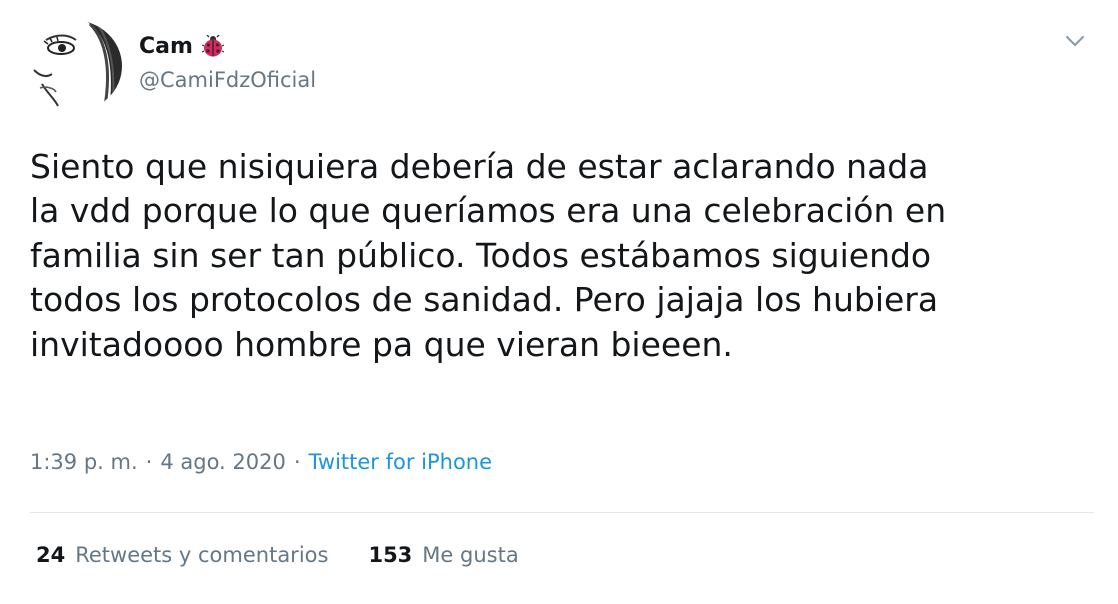 The width and height of the screenshot is (1118, 604). What do you see at coordinates (77, 66) in the screenshot?
I see `sketch-face-avatar-icon` at bounding box center [77, 66].